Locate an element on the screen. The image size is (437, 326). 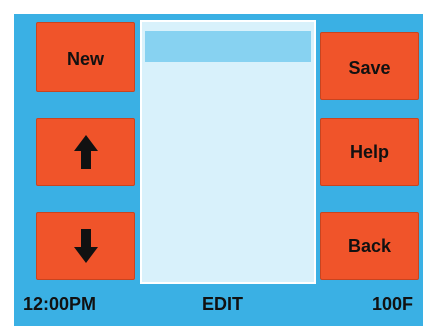
save-button: Save is located at coordinates (369, 66).